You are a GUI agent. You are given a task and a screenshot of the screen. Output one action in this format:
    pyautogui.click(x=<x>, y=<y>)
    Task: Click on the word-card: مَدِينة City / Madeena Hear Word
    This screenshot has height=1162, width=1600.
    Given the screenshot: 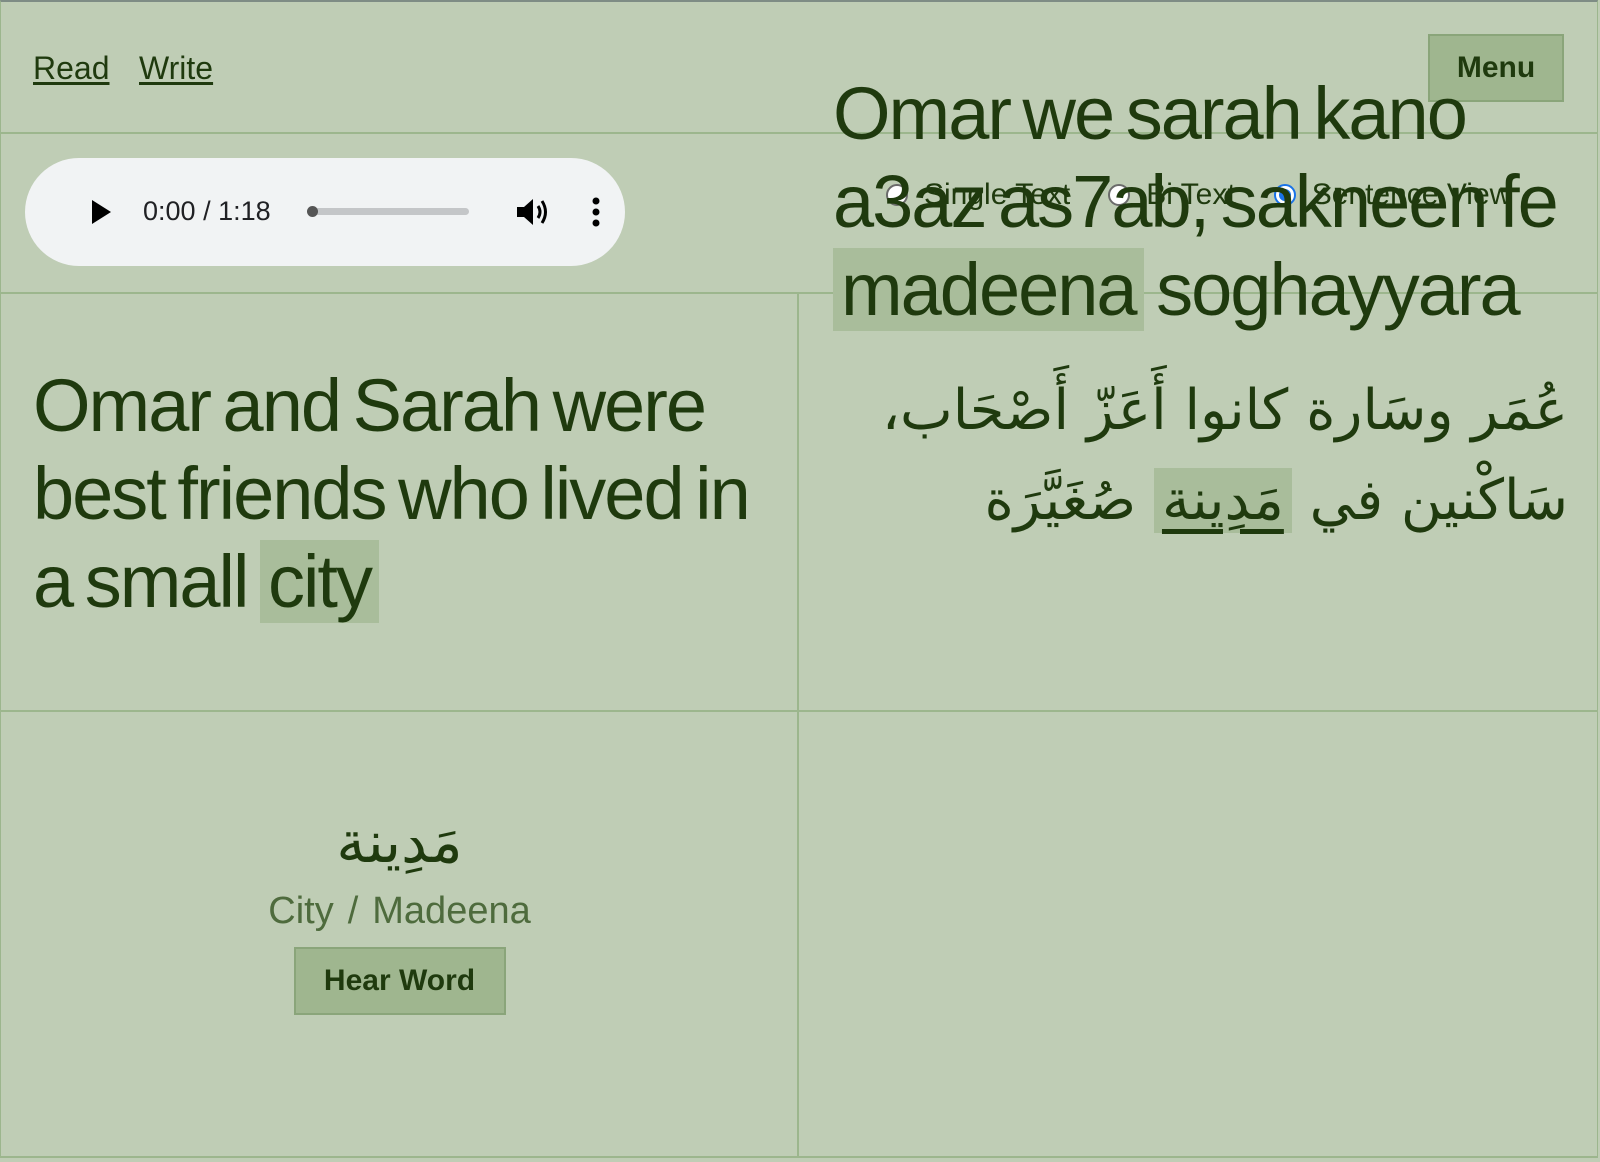 What is the action you would take?
    pyautogui.click(x=399, y=908)
    